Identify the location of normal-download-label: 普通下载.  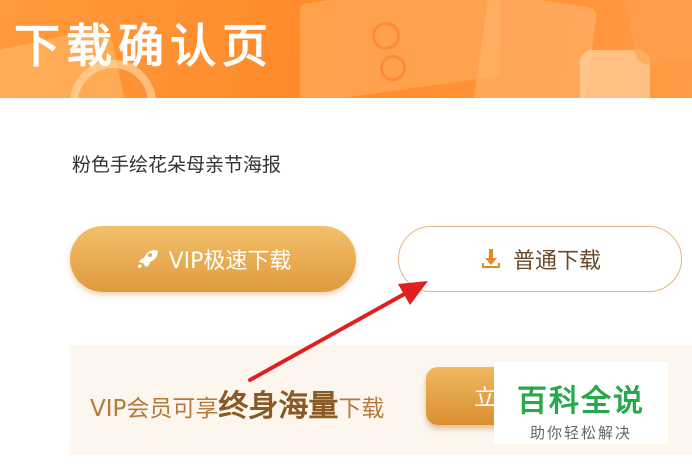
(556, 261).